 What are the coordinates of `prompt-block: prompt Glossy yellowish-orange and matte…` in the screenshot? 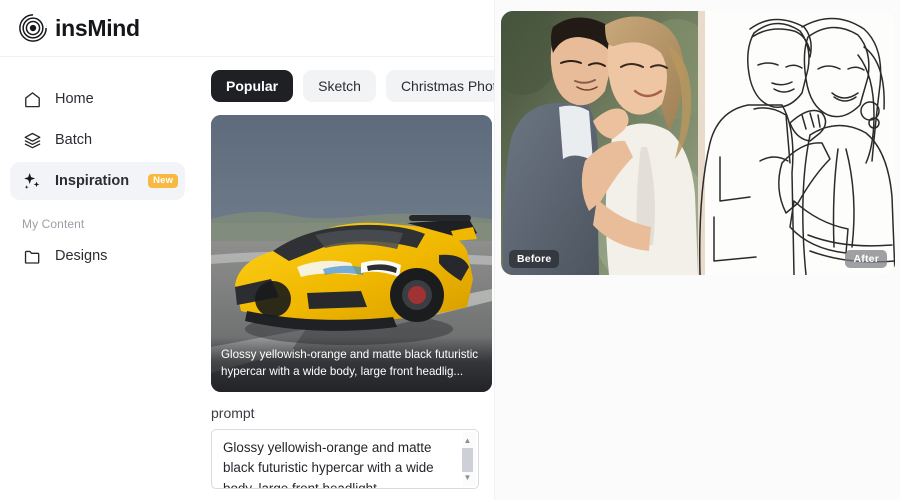 It's located at (351, 447).